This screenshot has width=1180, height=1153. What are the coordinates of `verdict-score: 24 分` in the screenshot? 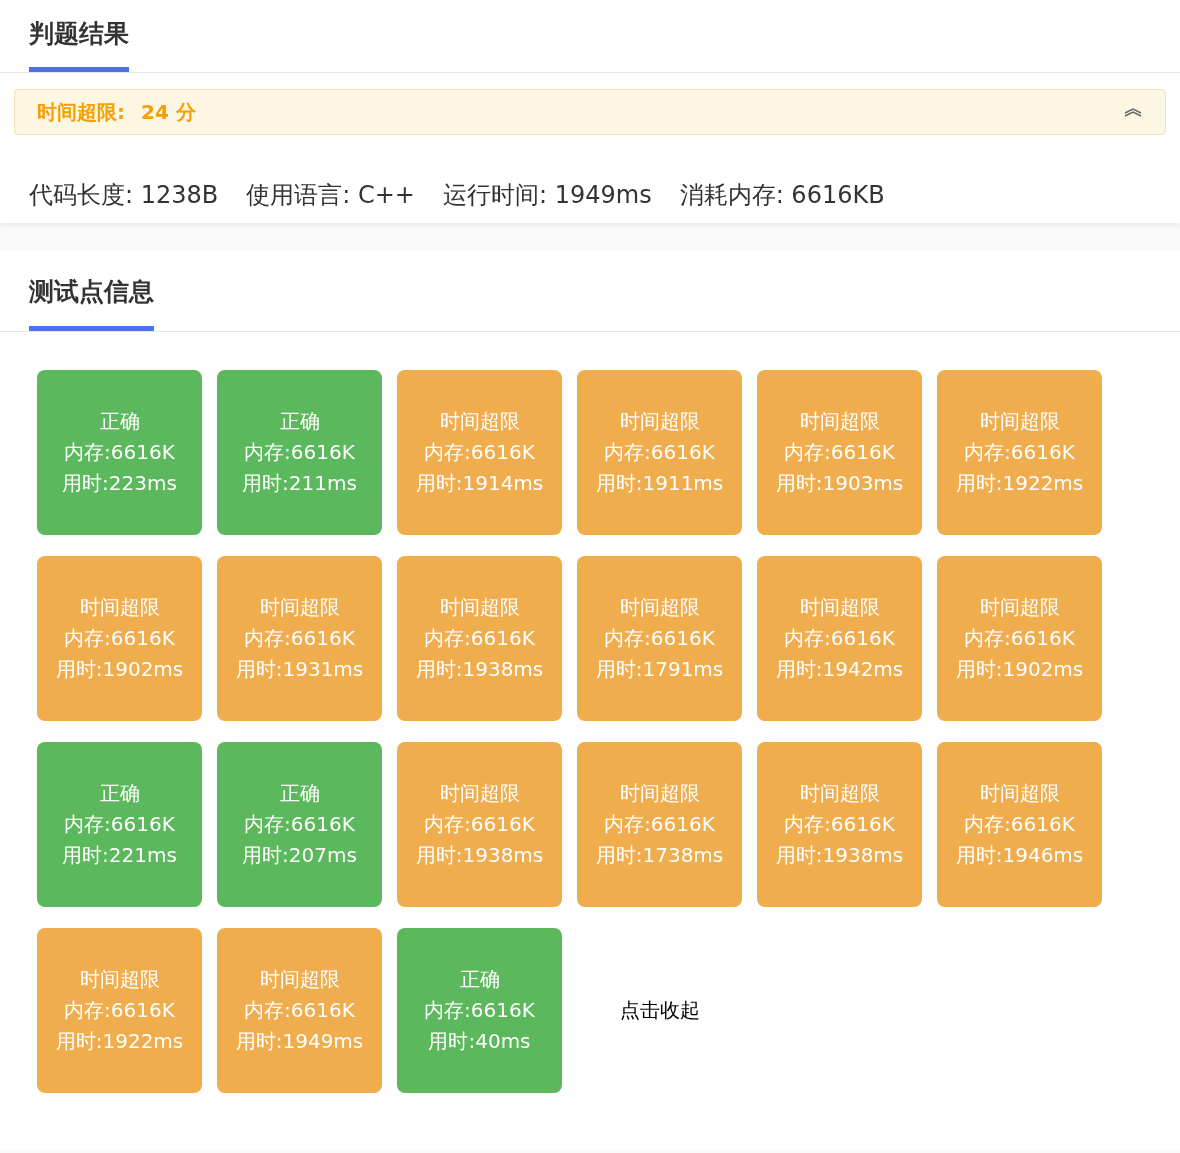 It's located at (168, 112).